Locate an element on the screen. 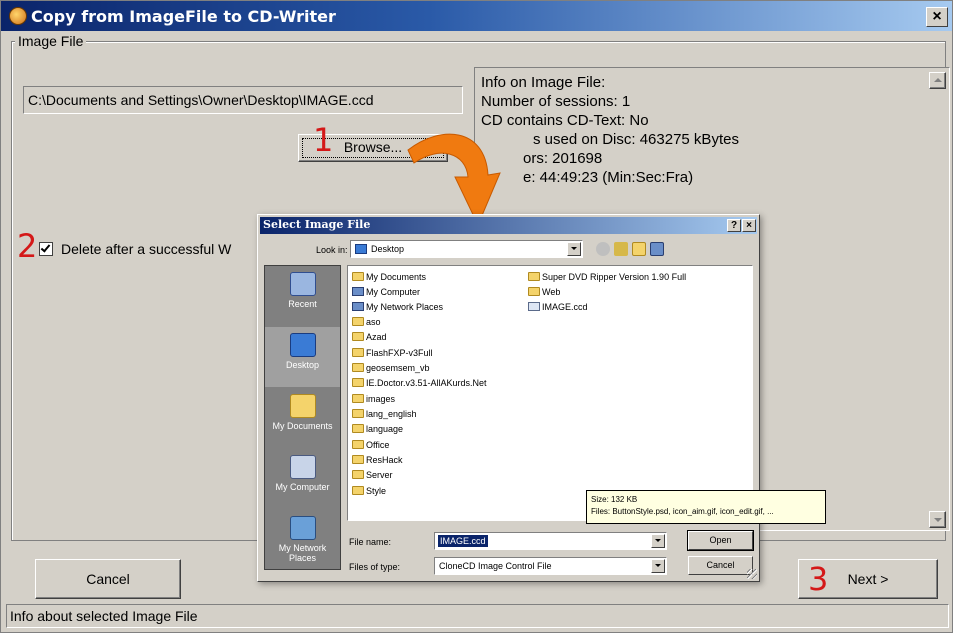 The height and width of the screenshot is (633, 953). scroll-down-button is located at coordinates (937, 519).